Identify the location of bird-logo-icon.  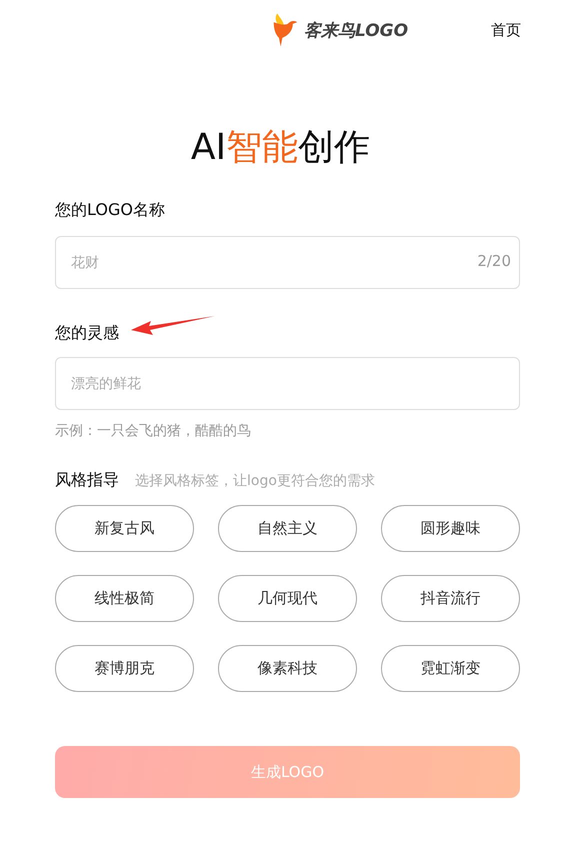
(285, 30).